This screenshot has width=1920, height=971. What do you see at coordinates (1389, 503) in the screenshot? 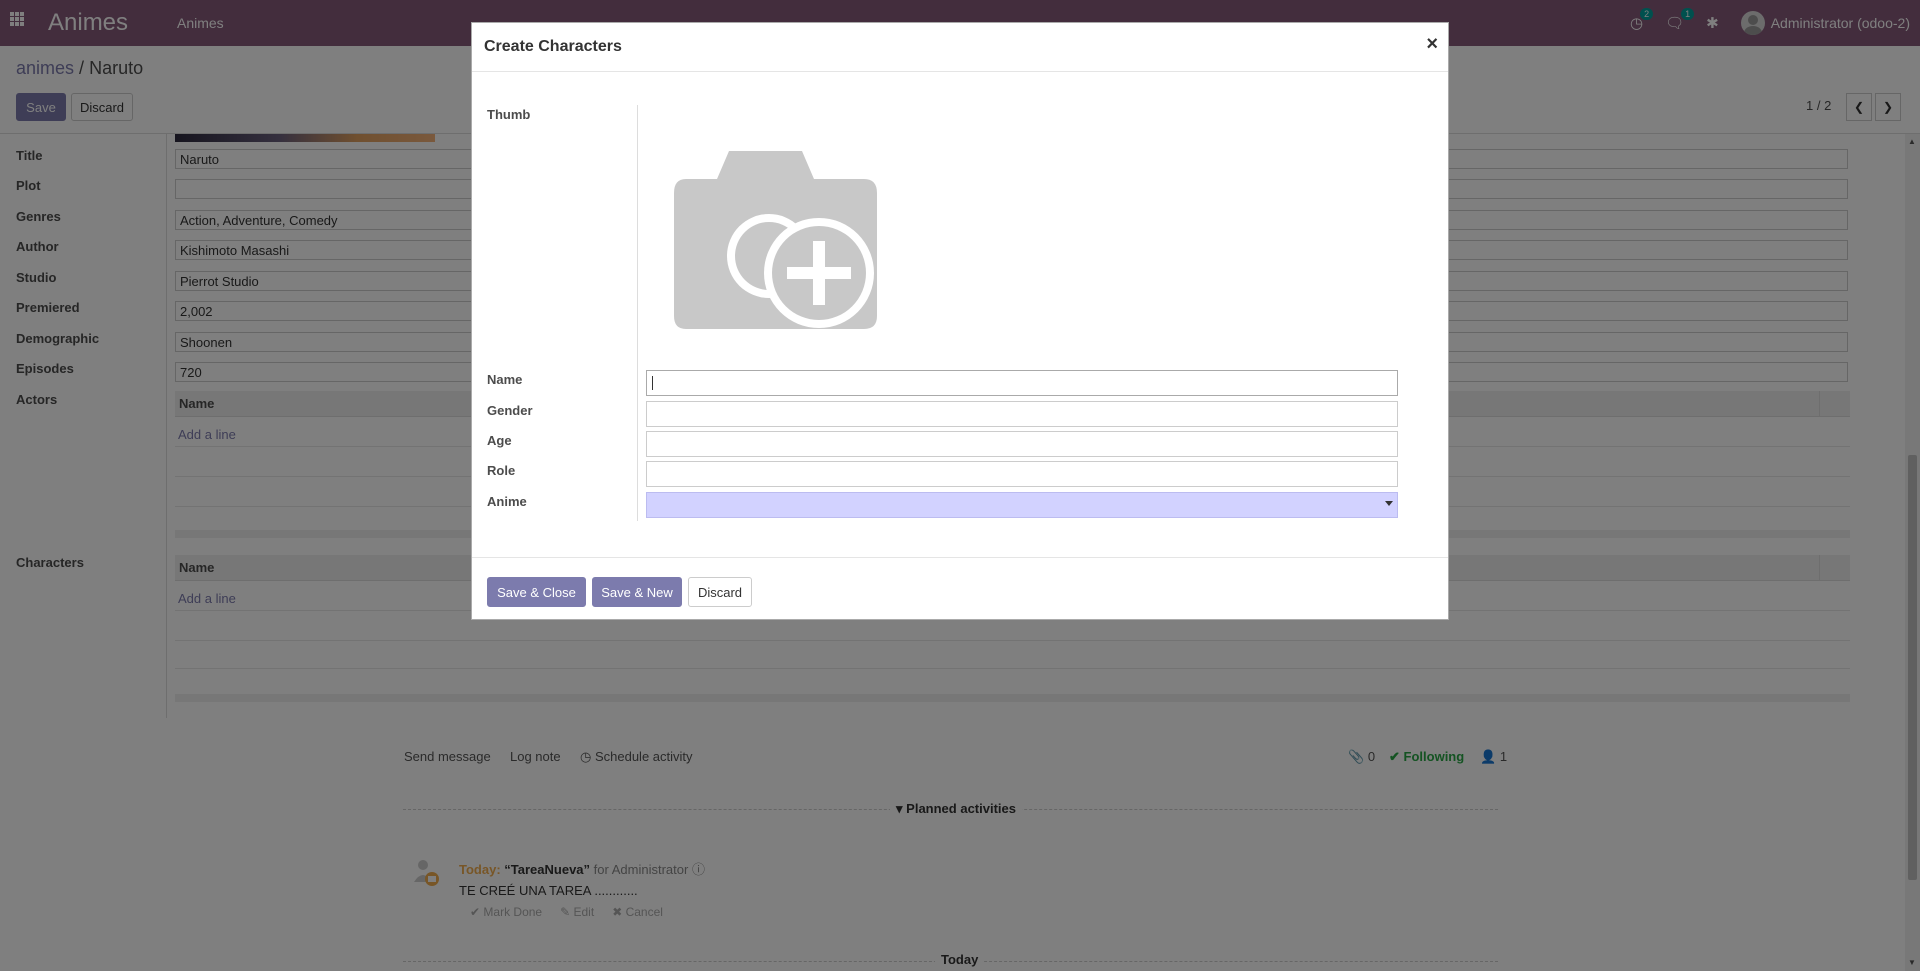
I see `caret-down-icon` at bounding box center [1389, 503].